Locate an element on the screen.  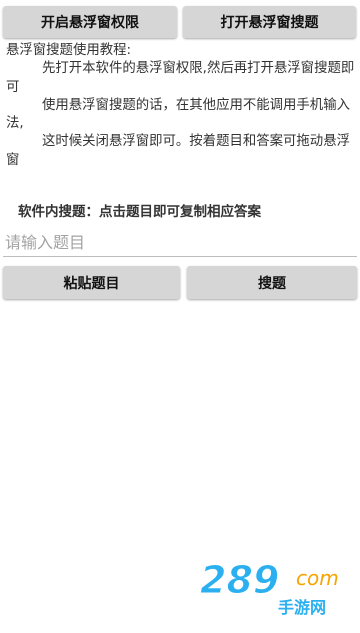
watermark-logo: 289 com 手游网 is located at coordinates (269, 588).